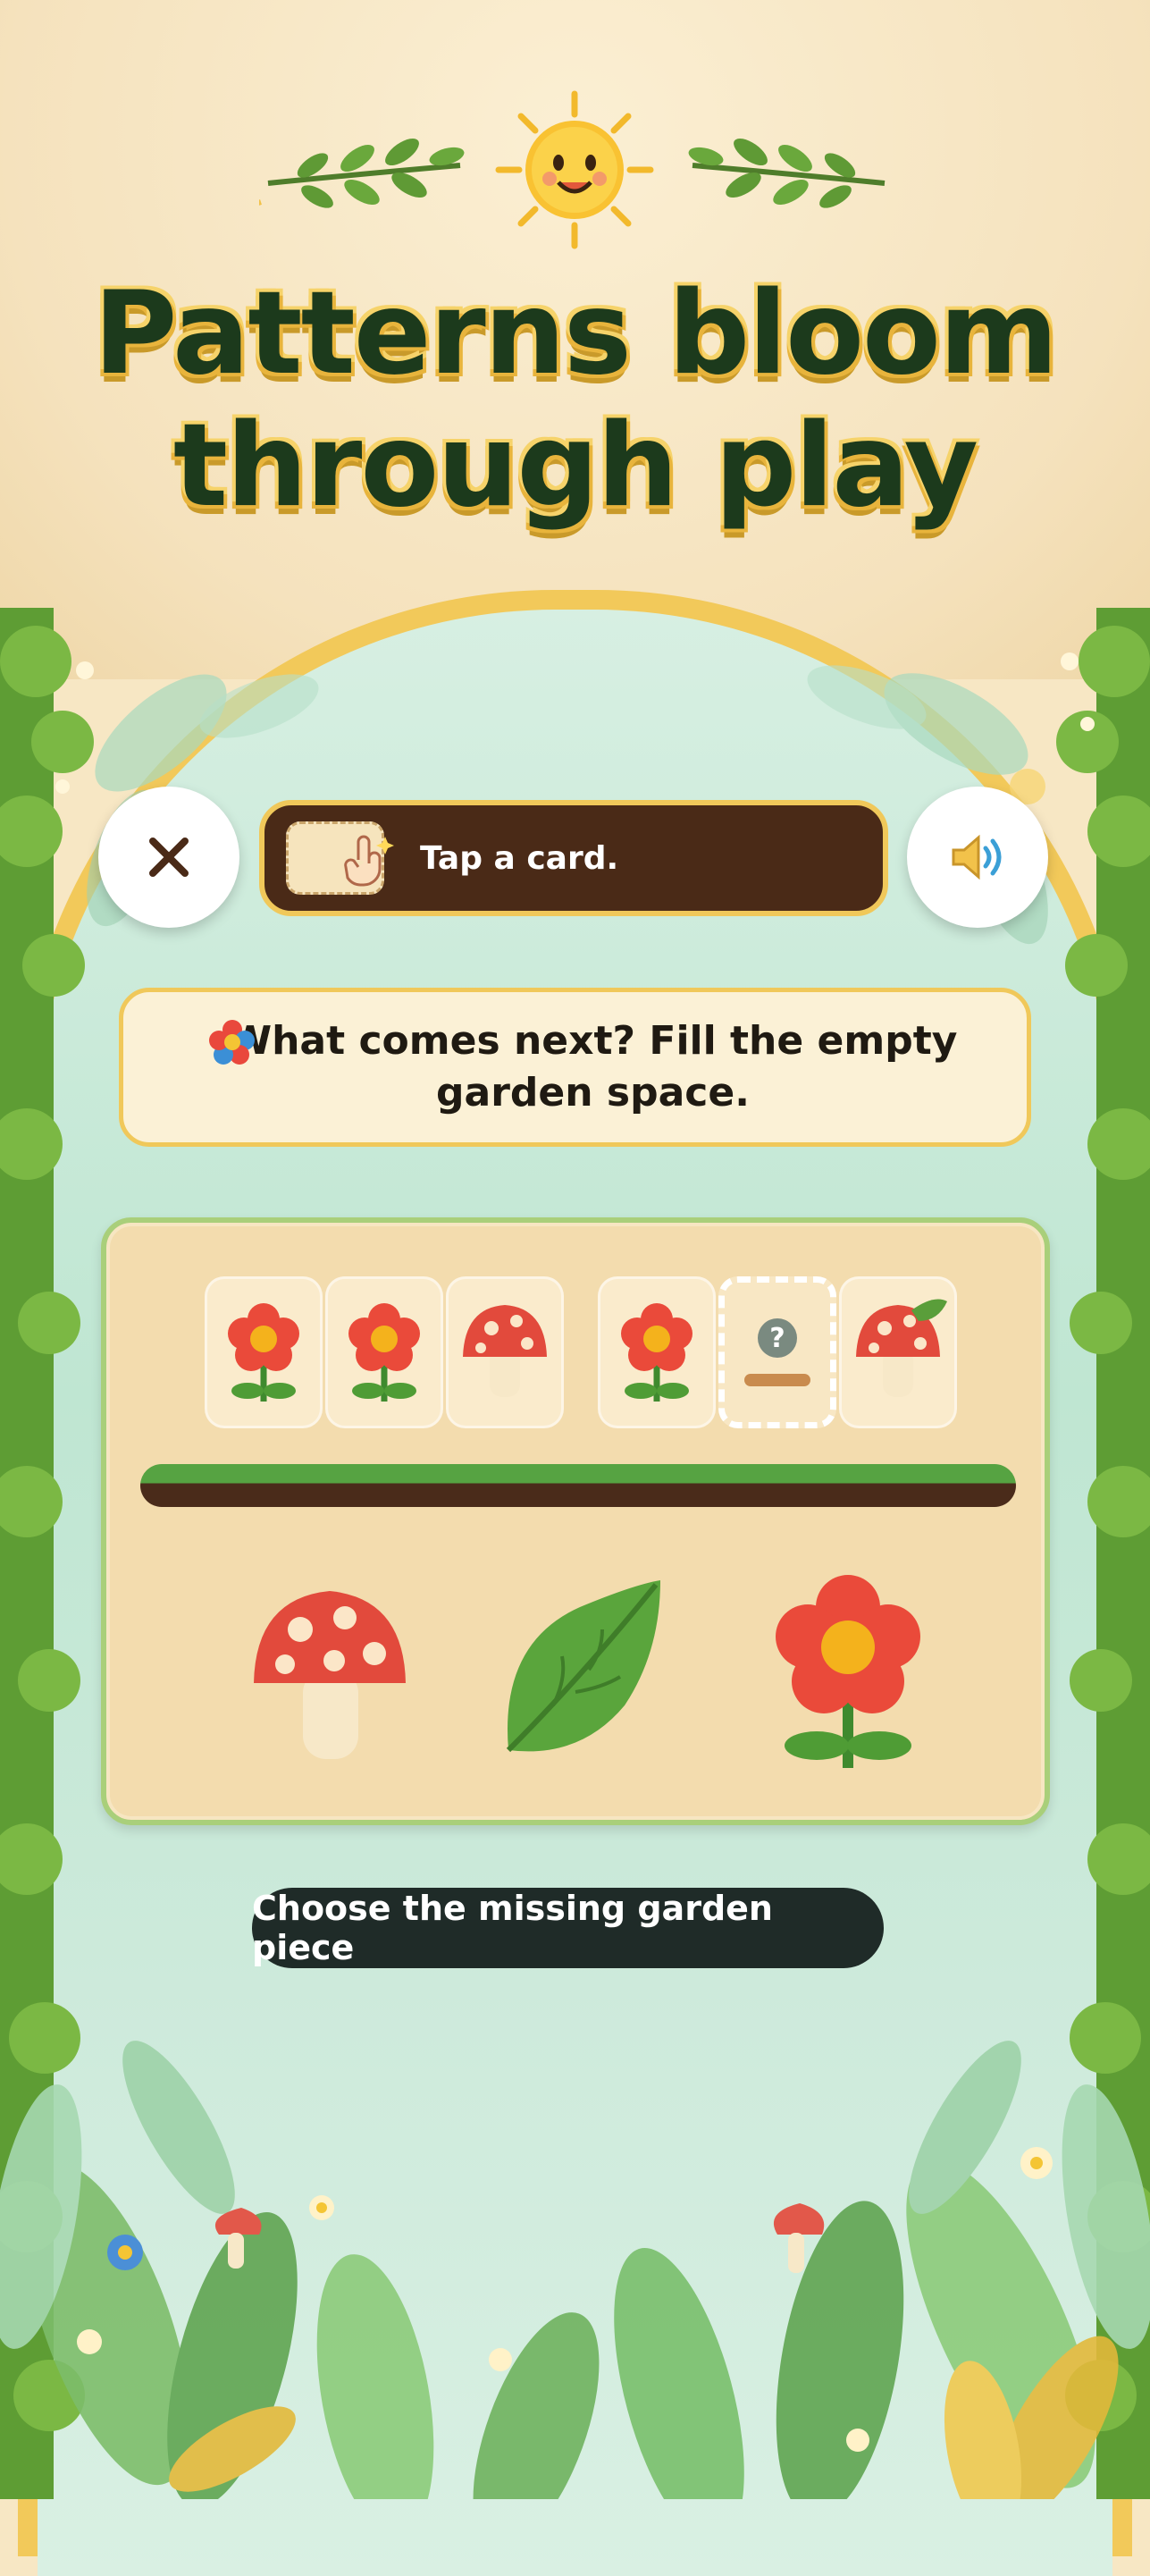  What do you see at coordinates (777, 1338) in the screenshot?
I see `question-mark-icon: ?` at bounding box center [777, 1338].